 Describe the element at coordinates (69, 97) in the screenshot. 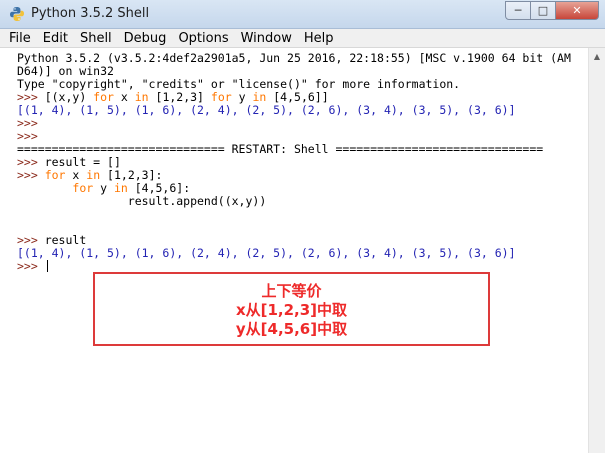

I see `code-text: [(x,y)` at that location.